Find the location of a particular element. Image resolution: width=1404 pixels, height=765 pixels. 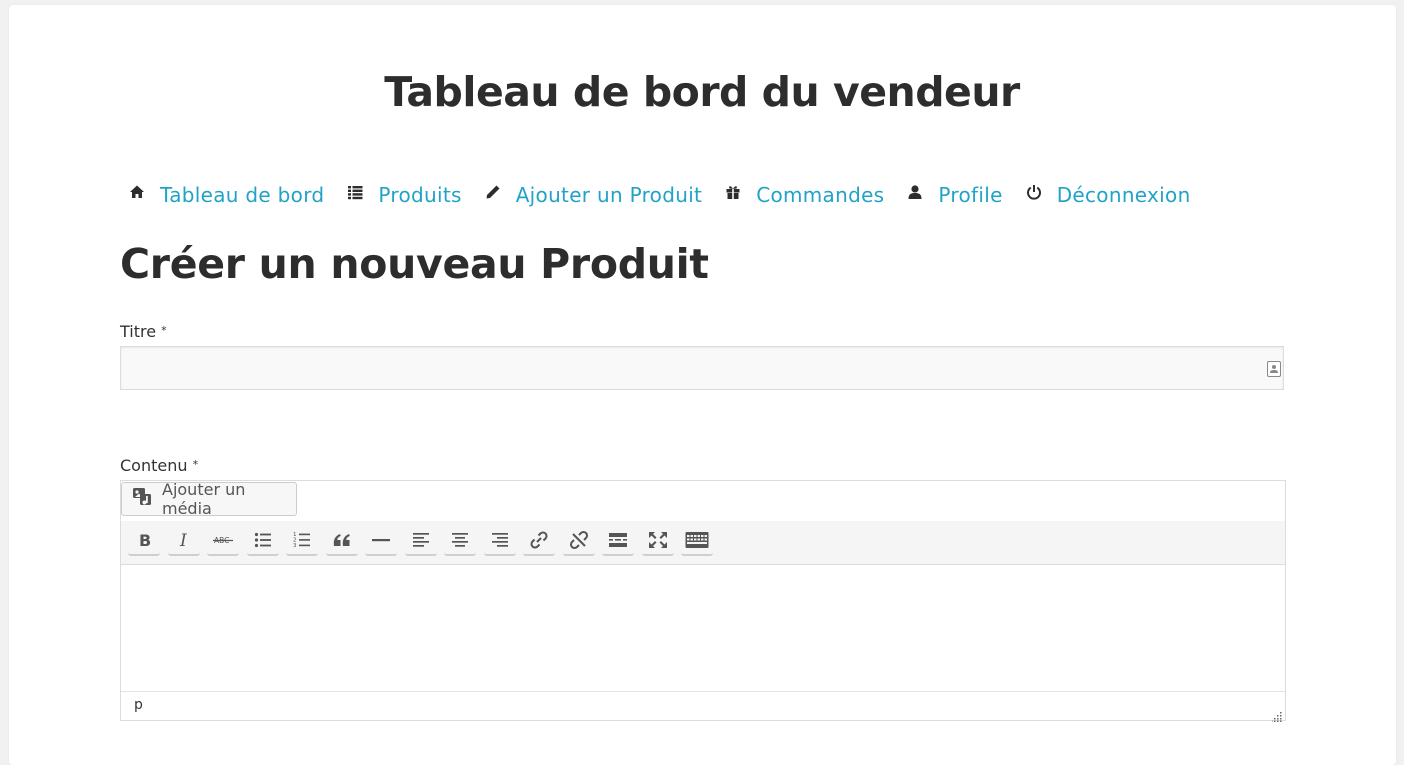

align-left-icon is located at coordinates (421, 540).